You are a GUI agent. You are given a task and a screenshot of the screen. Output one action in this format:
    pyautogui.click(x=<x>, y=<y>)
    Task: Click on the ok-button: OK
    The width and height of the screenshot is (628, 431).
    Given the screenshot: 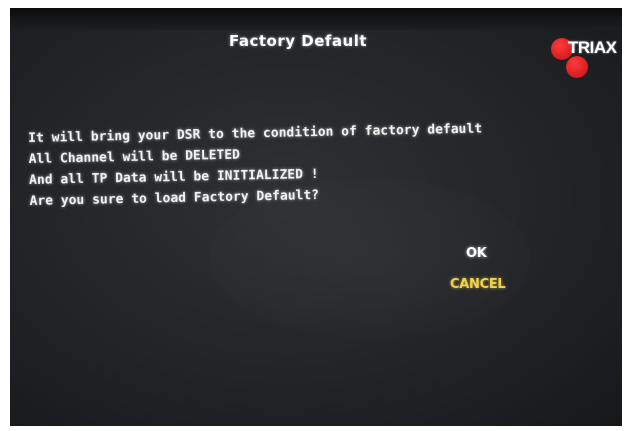 What is the action you would take?
    pyautogui.click(x=476, y=253)
    